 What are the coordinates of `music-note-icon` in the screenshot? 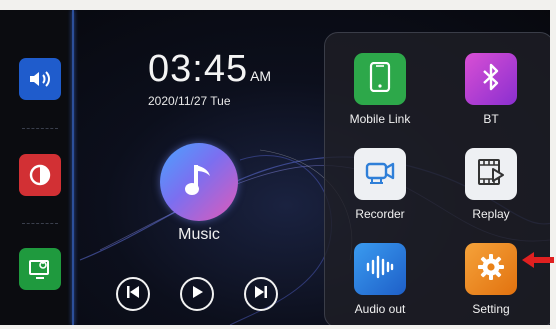 It's located at (199, 182).